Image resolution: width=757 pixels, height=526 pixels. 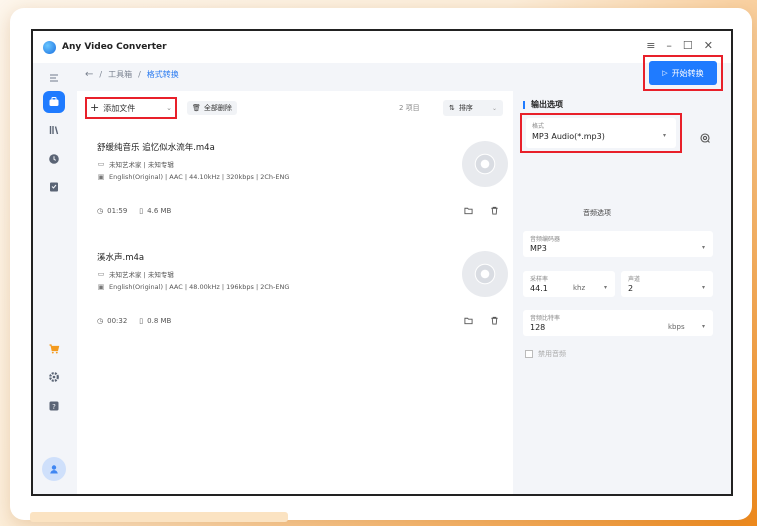 What do you see at coordinates (579, 288) in the screenshot?
I see `sample-rate-unit: khz` at bounding box center [579, 288].